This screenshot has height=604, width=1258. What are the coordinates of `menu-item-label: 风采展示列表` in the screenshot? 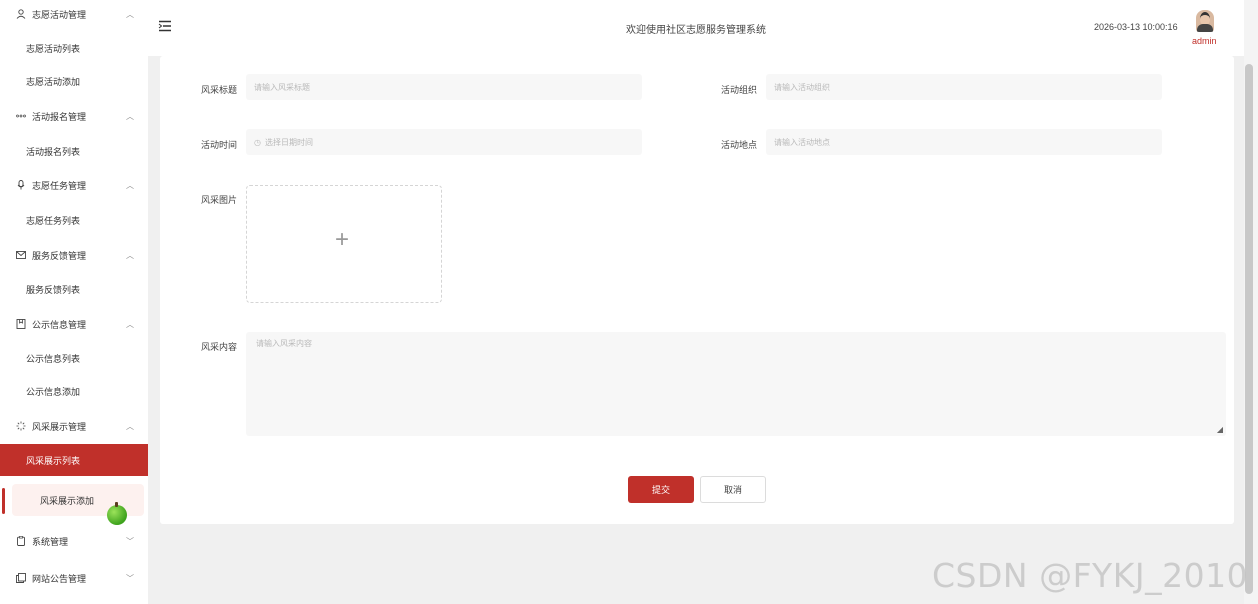 It's located at (53, 460).